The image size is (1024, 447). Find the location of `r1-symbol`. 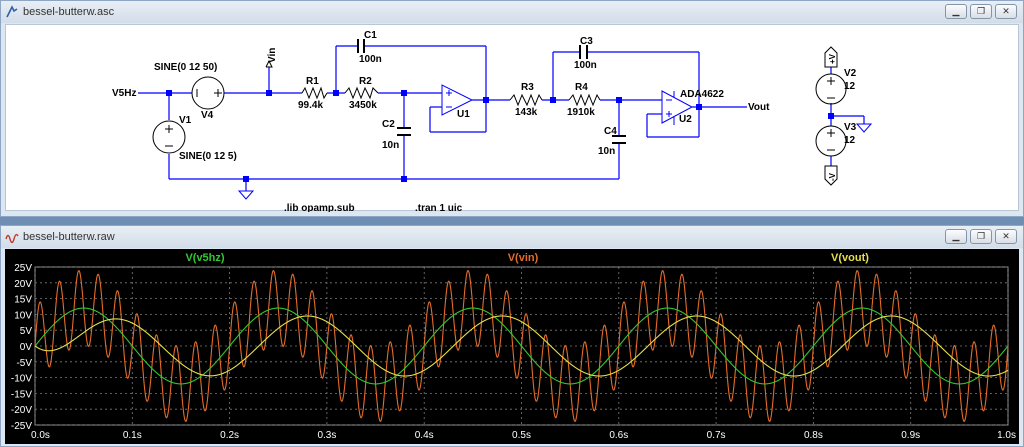

r1-symbol is located at coordinates (314, 93).